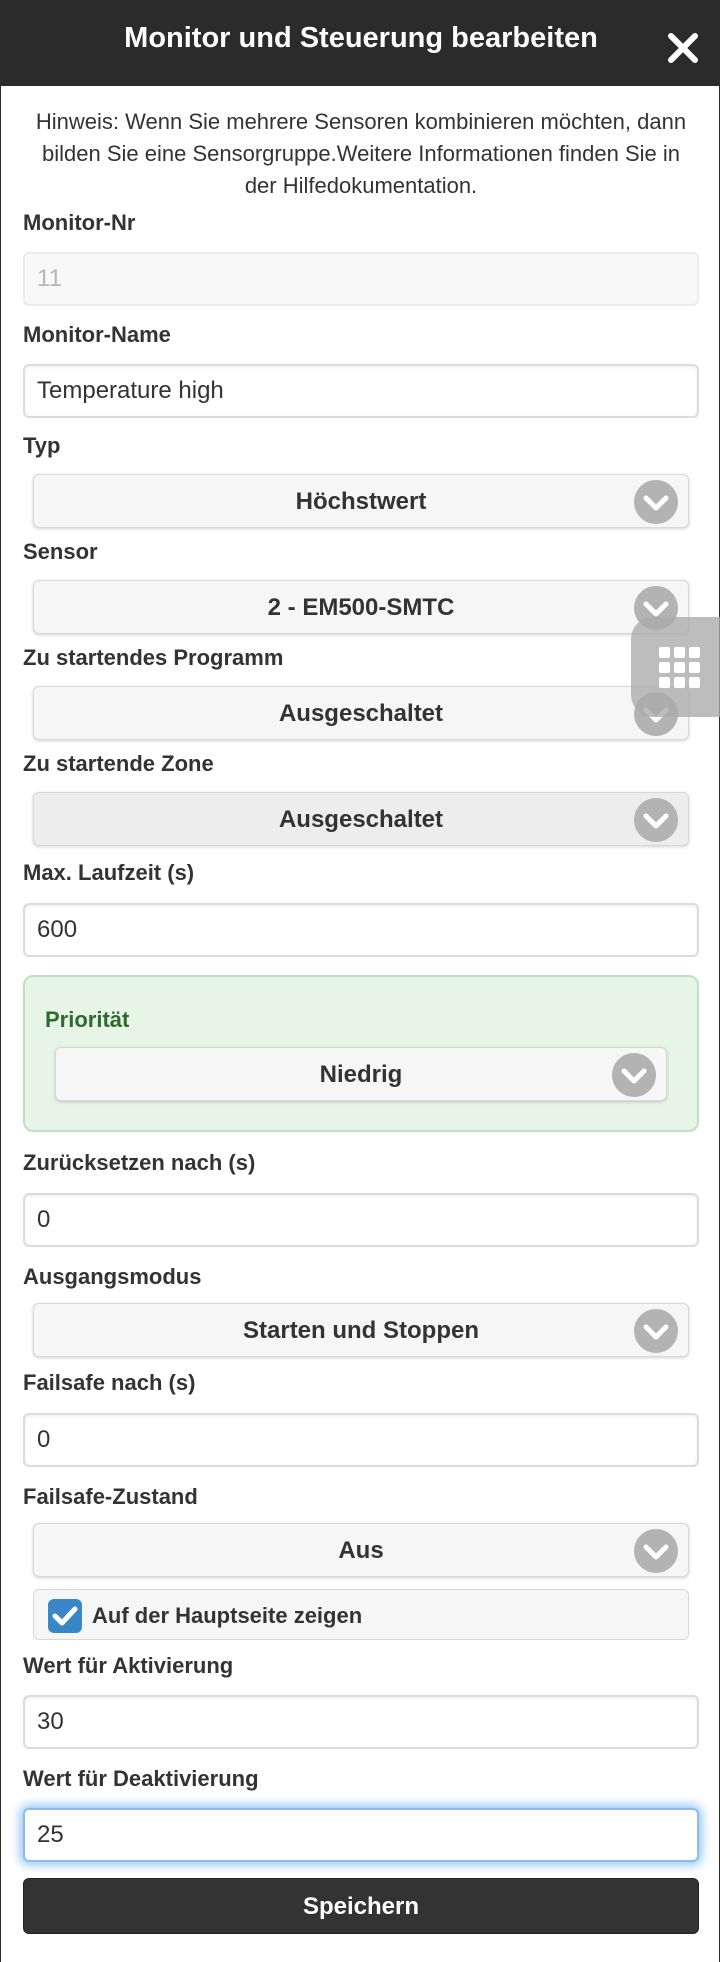  I want to click on sensor-select-value: 2 - EM500-SMTC, so click(361, 607).